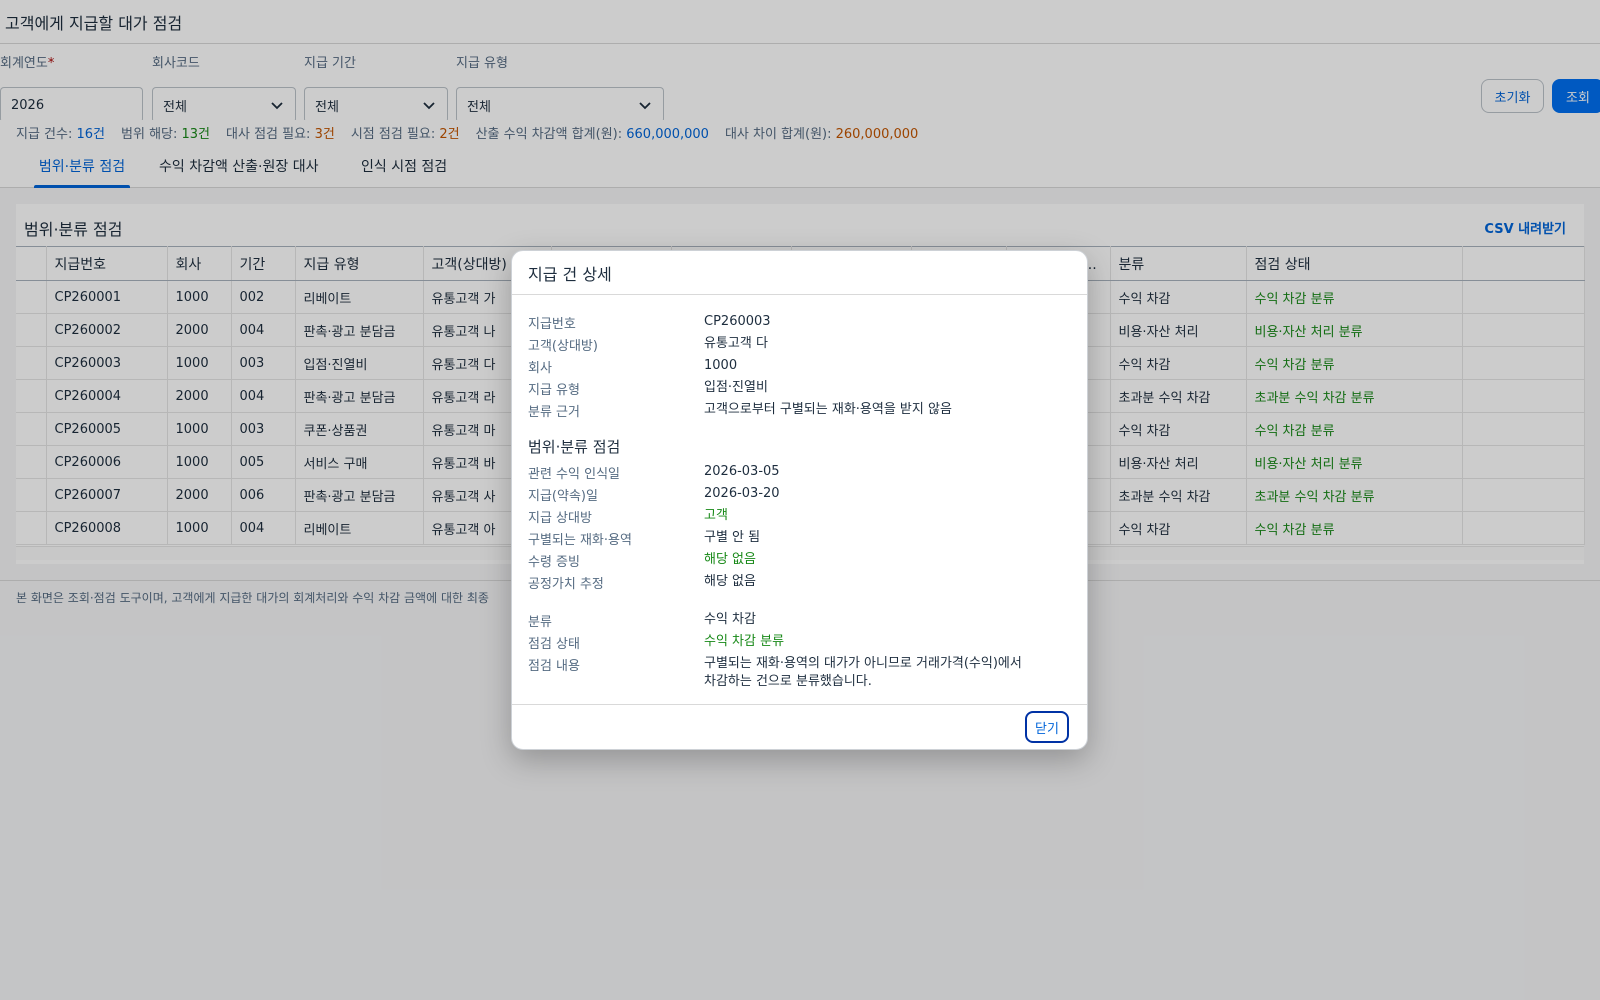 The image size is (1600, 1000). Describe the element at coordinates (799, 726) in the screenshot. I see `dialog-footer: 닫기` at that location.